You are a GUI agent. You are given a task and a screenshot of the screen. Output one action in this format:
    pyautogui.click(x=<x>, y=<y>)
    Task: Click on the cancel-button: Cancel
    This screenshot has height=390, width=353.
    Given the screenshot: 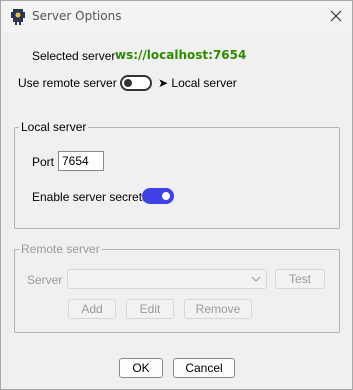 What is the action you would take?
    pyautogui.click(x=204, y=368)
    